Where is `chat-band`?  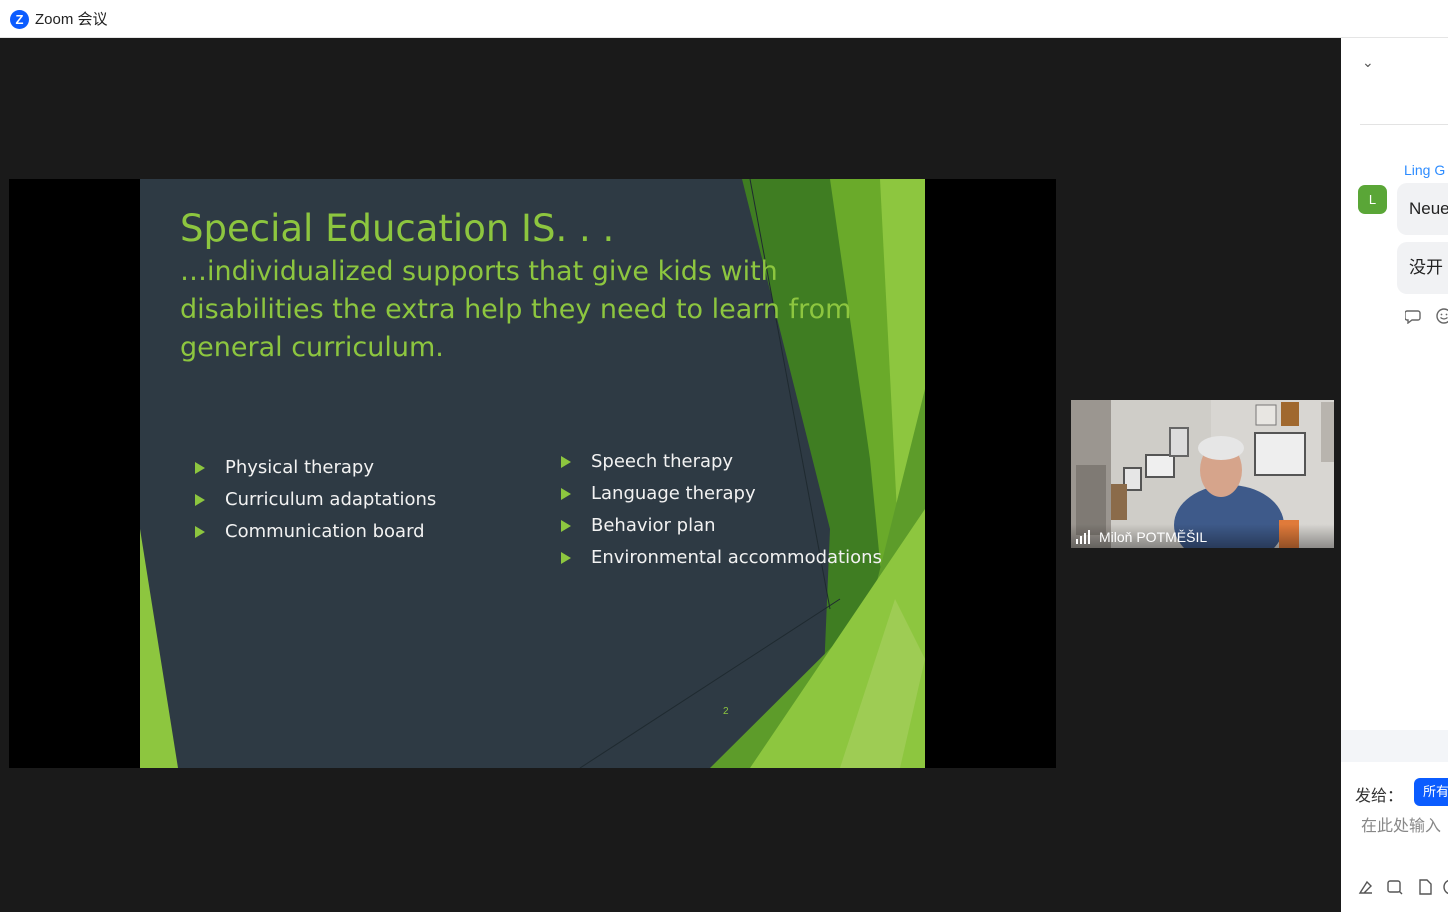 chat-band is located at coordinates (1394, 746).